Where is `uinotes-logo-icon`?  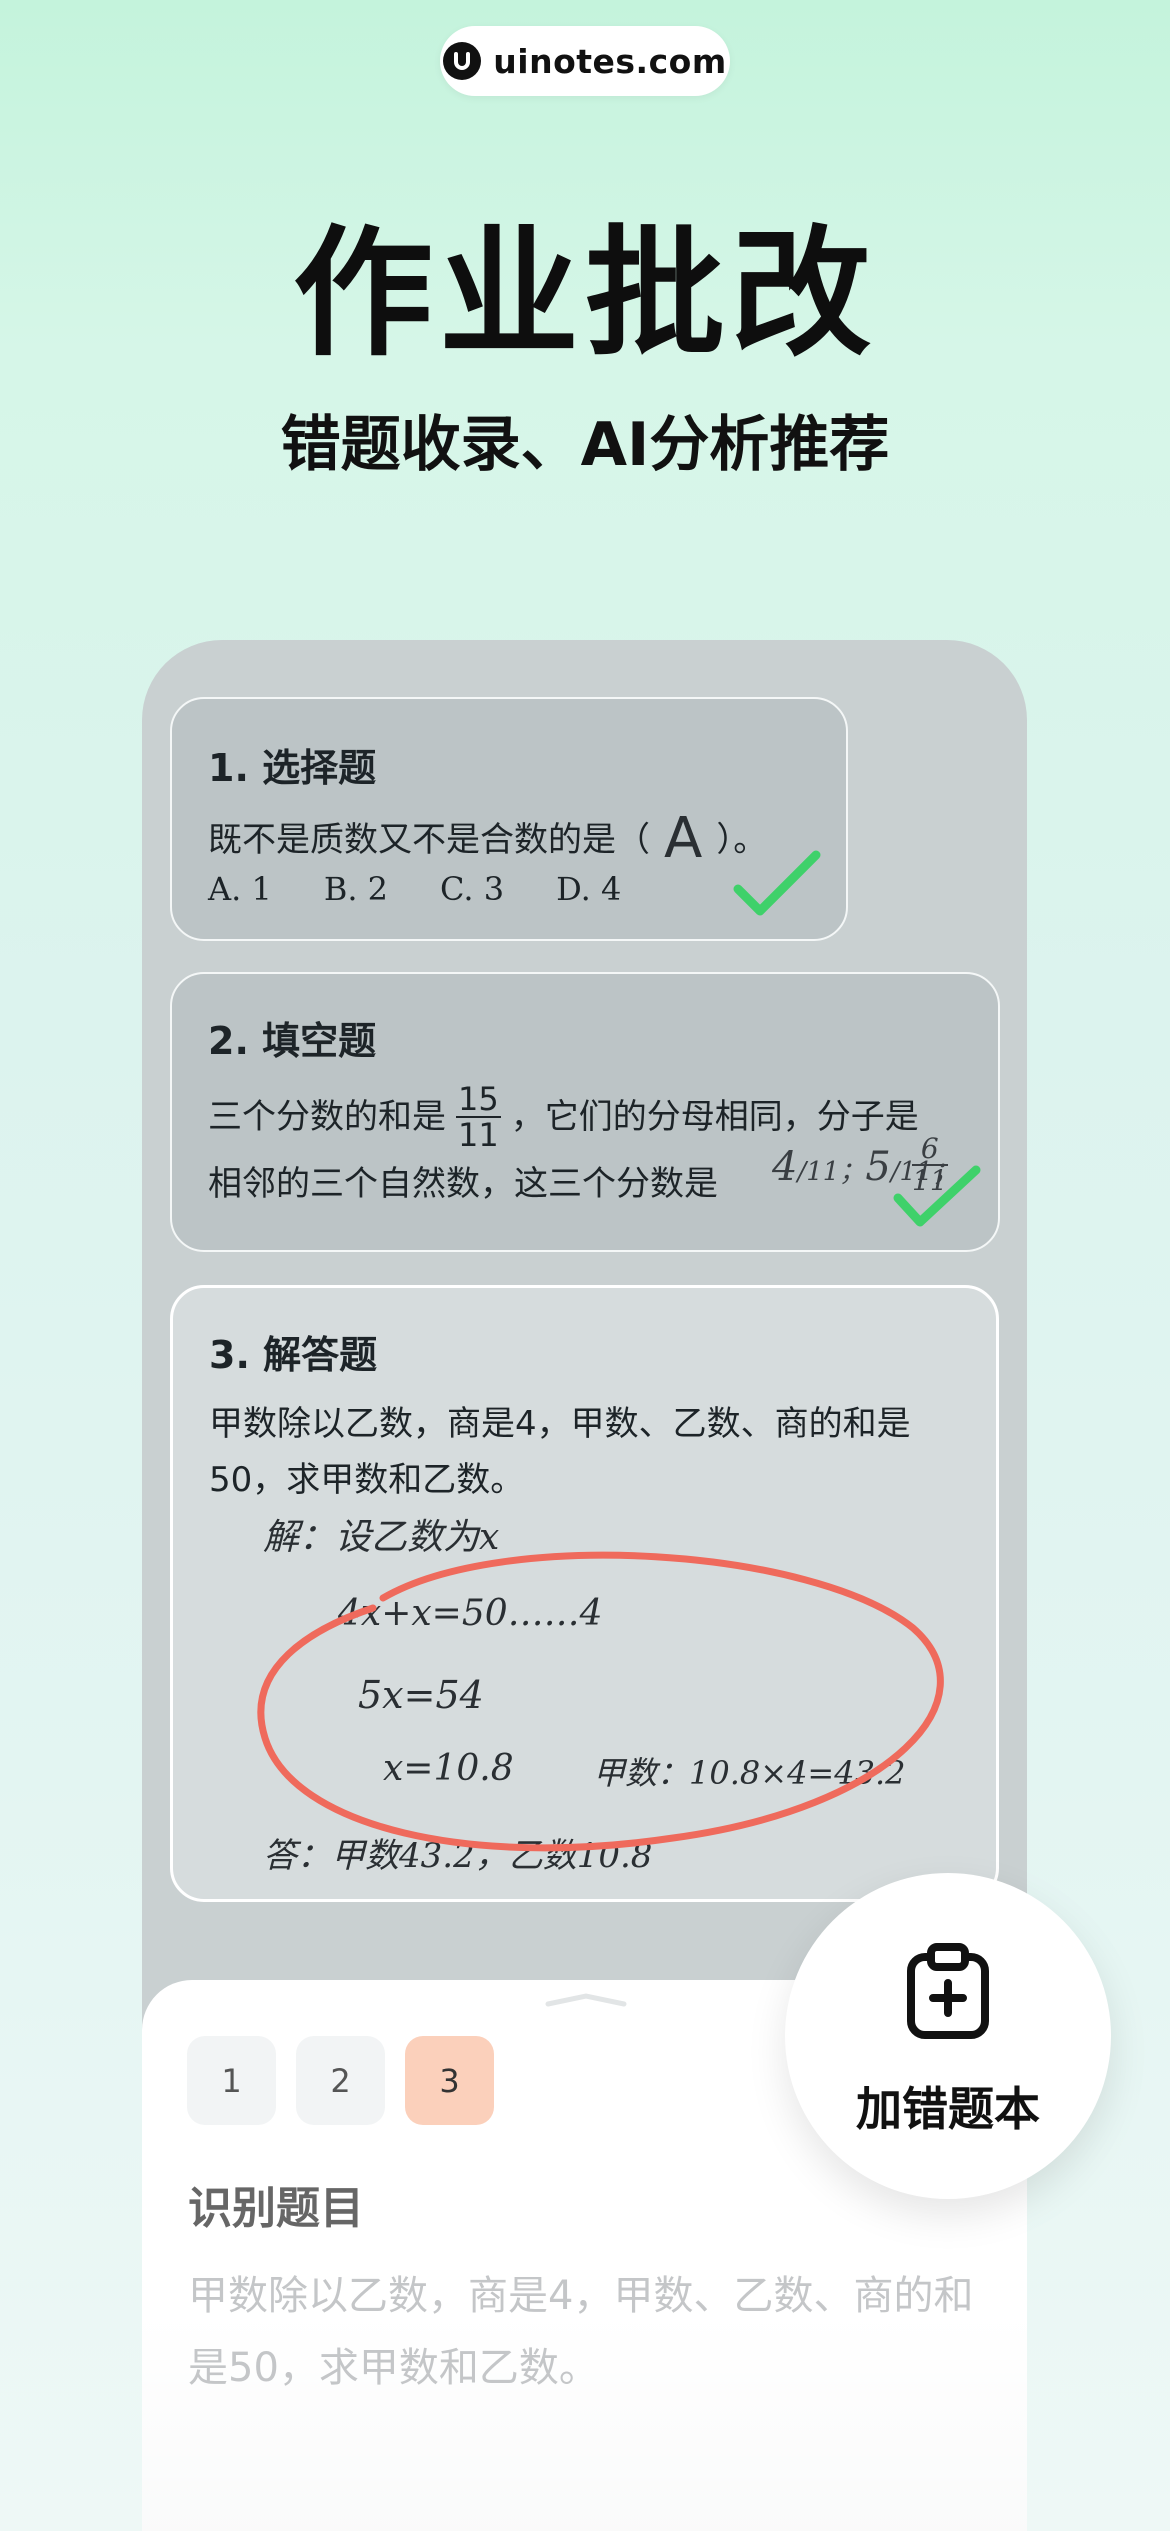
uinotes-logo-icon is located at coordinates (462, 61).